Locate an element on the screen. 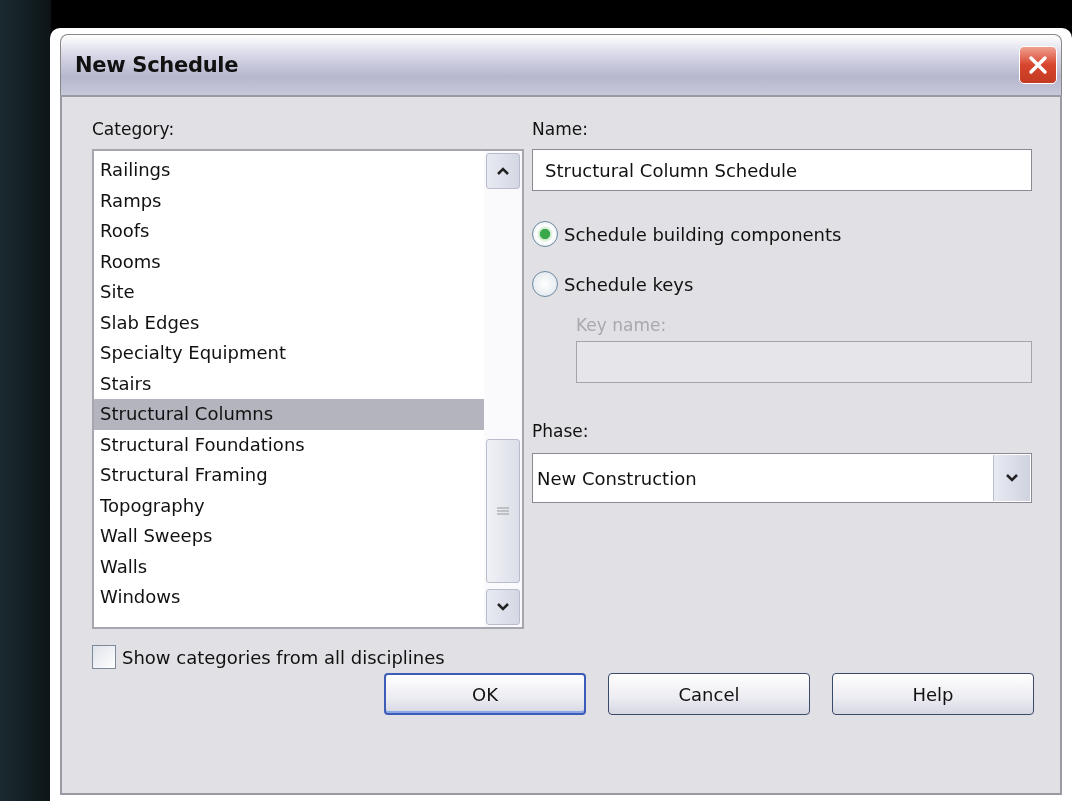  name-label: Name: is located at coordinates (560, 129).